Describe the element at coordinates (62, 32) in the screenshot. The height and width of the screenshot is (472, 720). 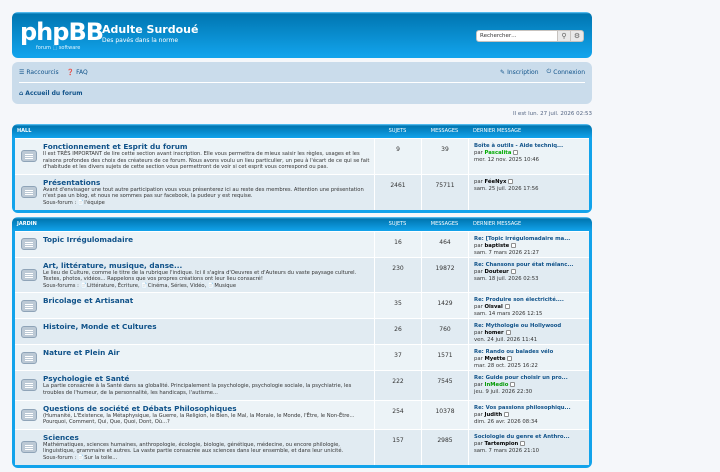
I see `logo-text: phpBB` at that location.